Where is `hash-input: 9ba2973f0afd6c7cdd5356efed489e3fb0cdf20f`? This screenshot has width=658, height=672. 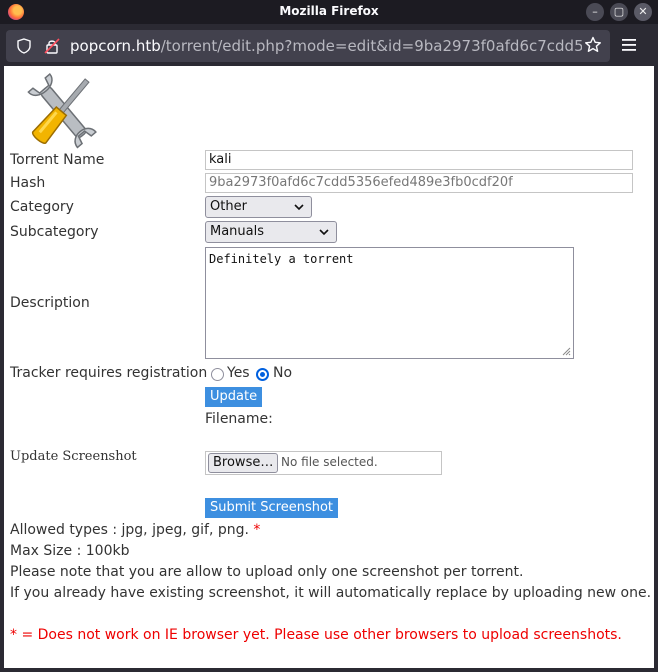
hash-input: 9ba2973f0afd6c7cdd5356efed489e3fb0cdf20f is located at coordinates (419, 183).